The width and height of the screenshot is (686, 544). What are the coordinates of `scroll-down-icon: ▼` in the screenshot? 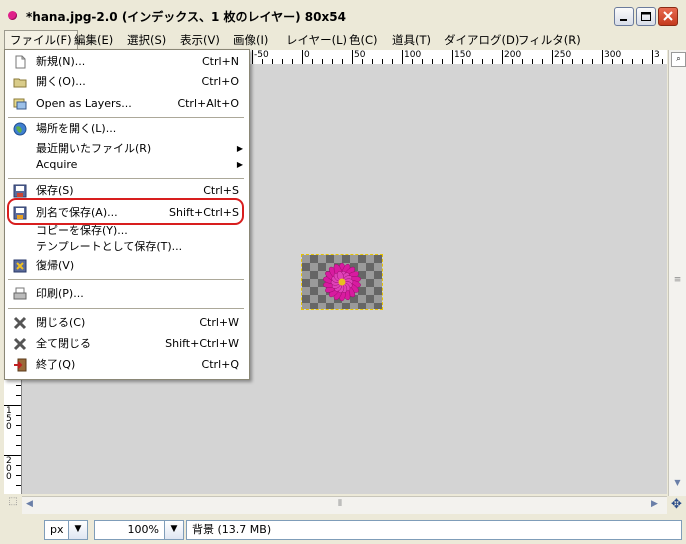 It's located at (677, 485).